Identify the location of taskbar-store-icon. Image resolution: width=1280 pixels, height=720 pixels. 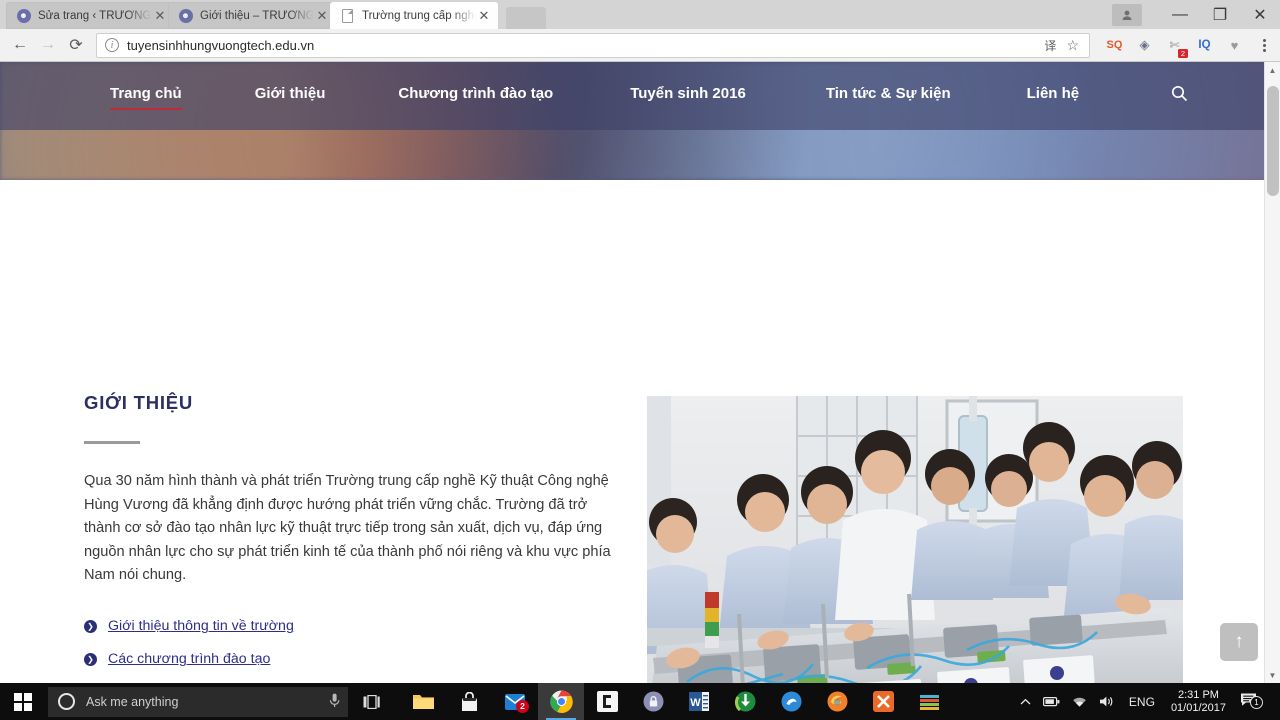
(469, 701).